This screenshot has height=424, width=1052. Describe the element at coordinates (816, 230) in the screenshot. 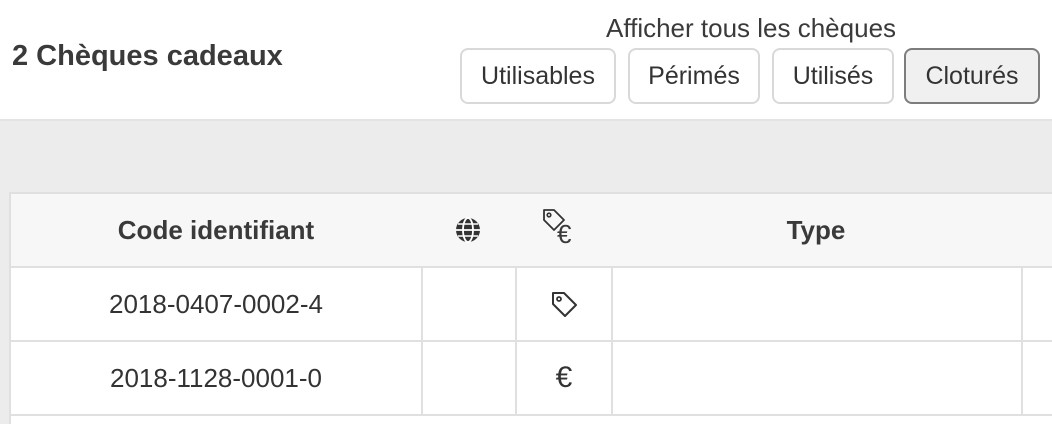

I see `column-header-type: Type` at that location.